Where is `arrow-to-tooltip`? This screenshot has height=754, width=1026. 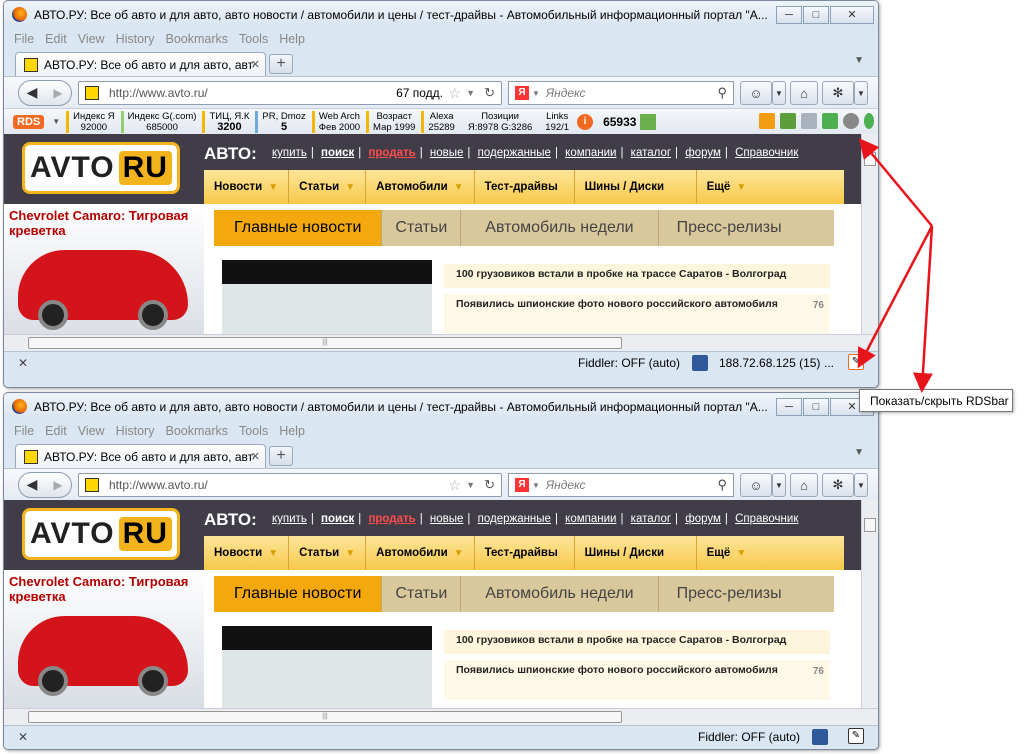
arrow-to-tooltip is located at coordinates (923, 309).